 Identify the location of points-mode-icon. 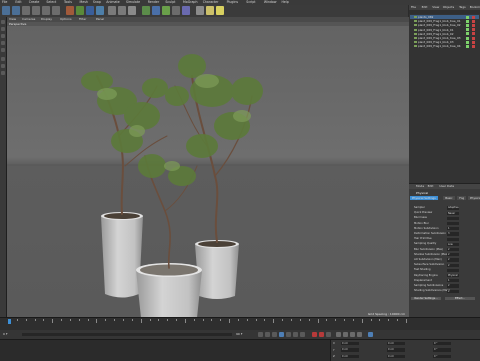
(3, 36).